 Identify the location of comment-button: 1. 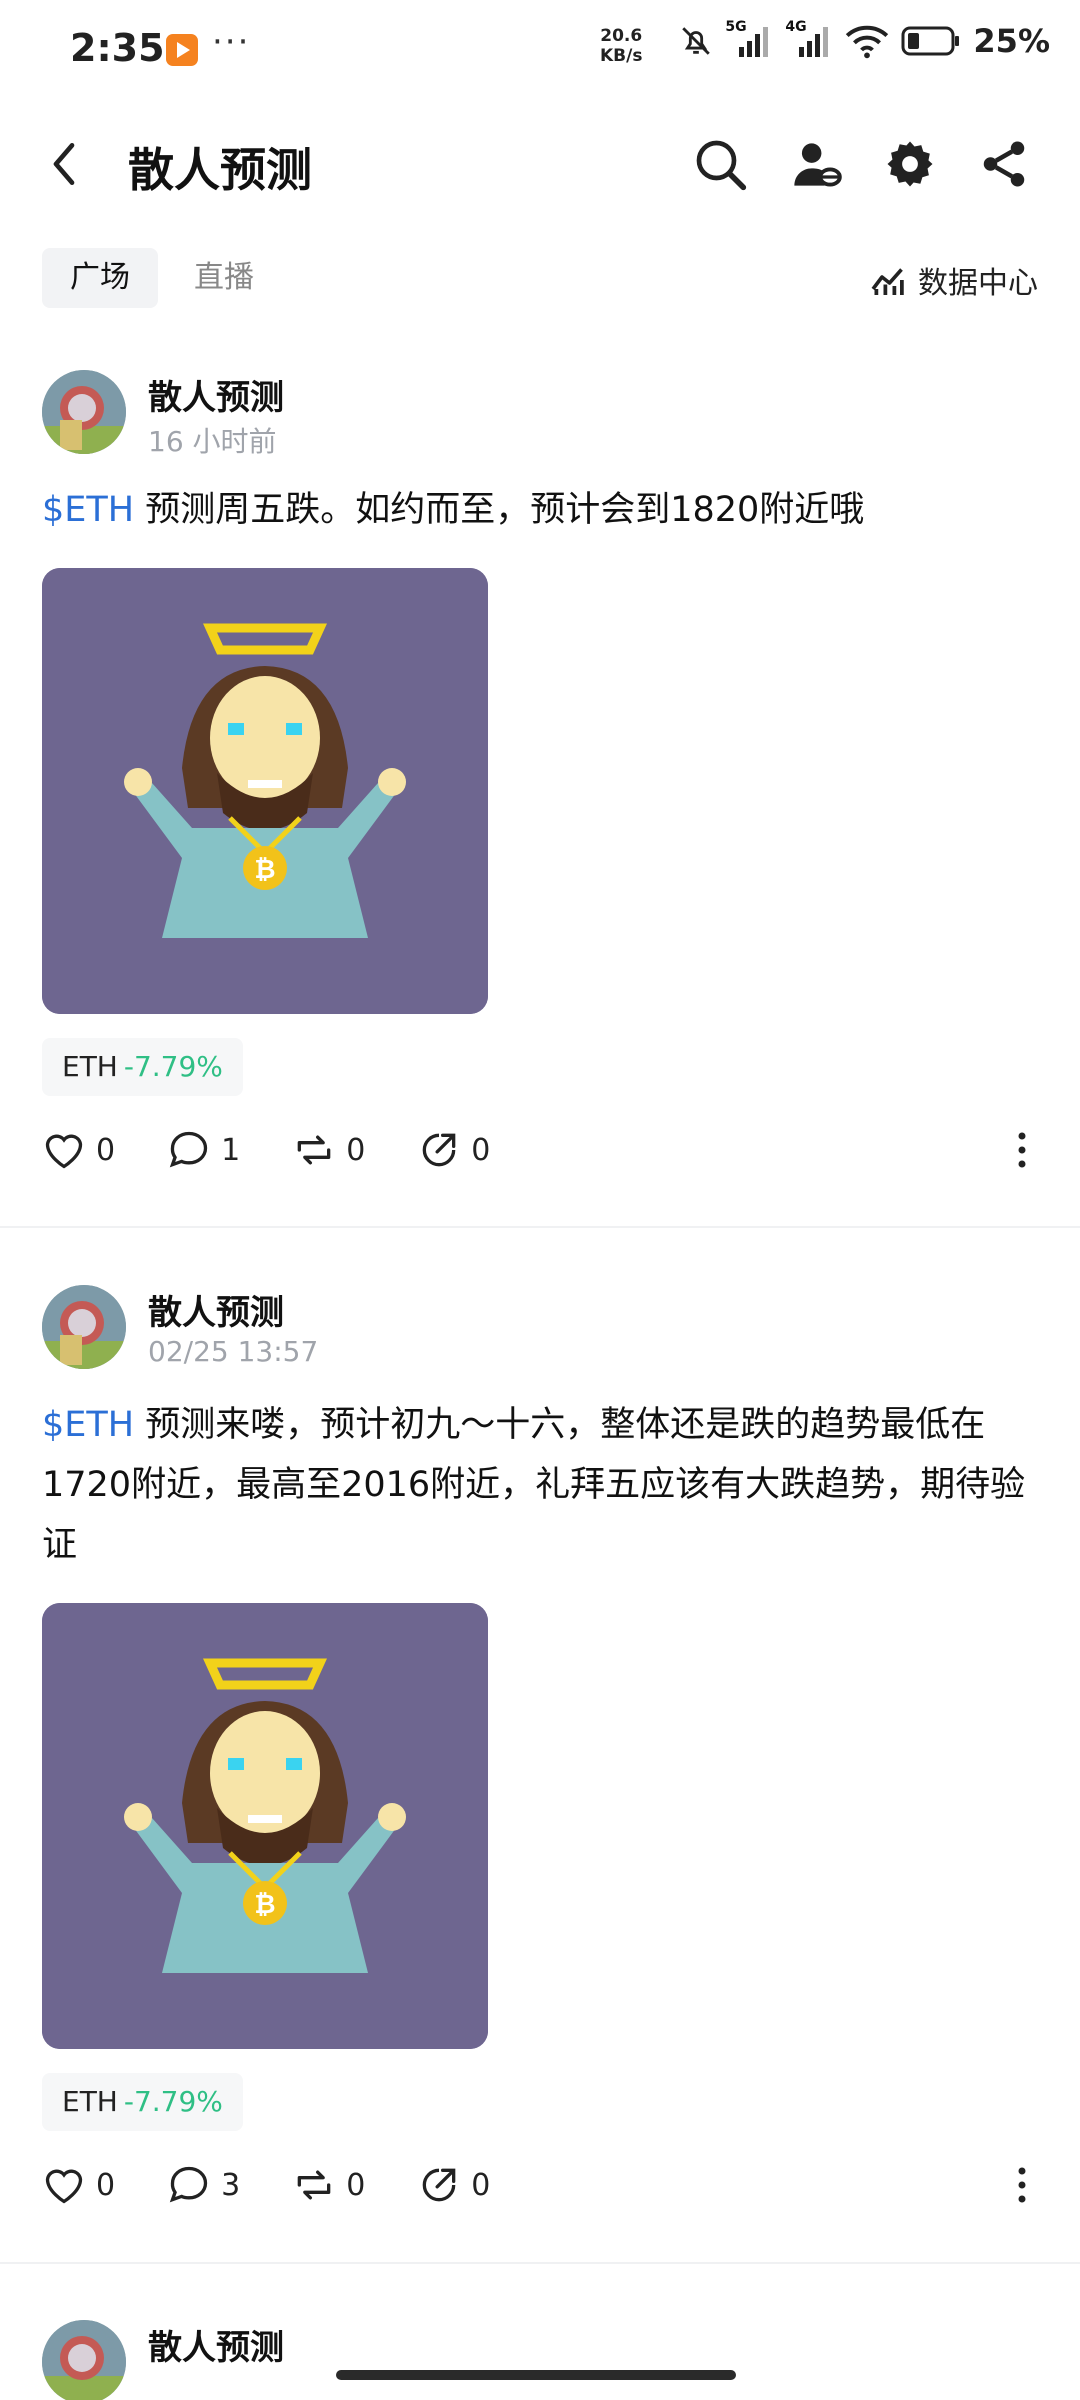
(203, 1150).